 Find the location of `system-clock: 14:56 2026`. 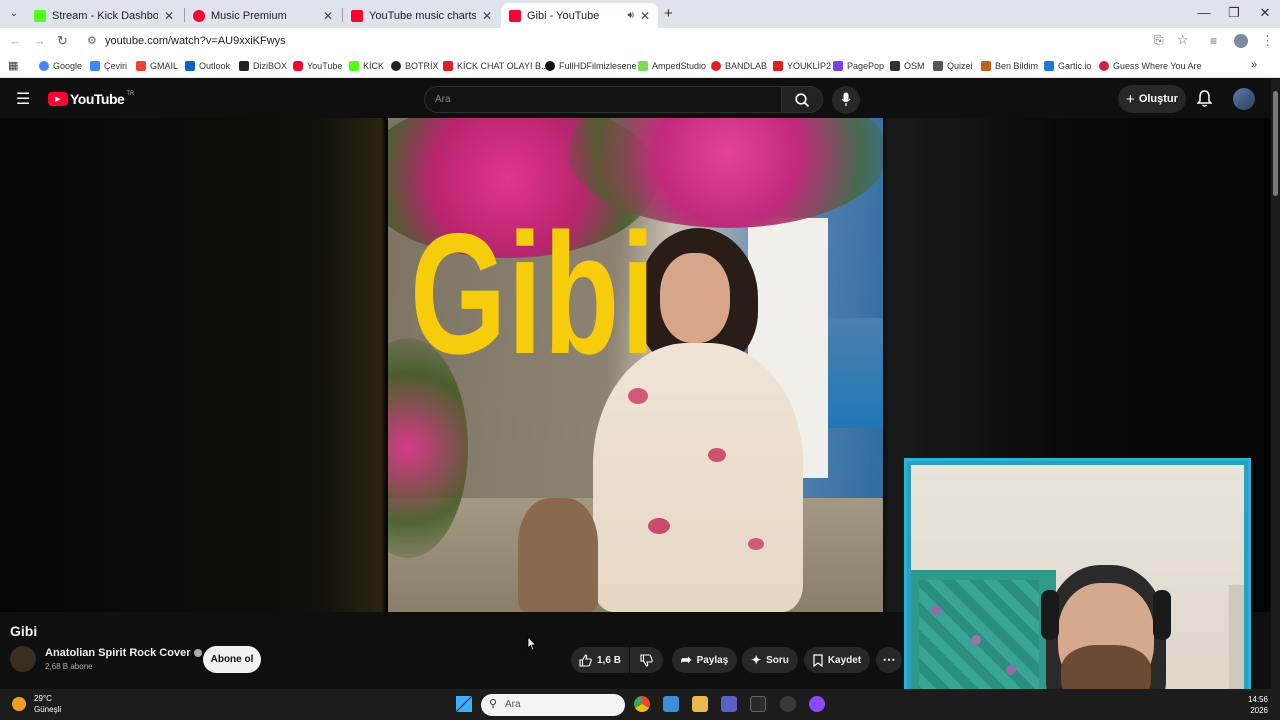

system-clock: 14:56 2026 is located at coordinates (1254, 705).